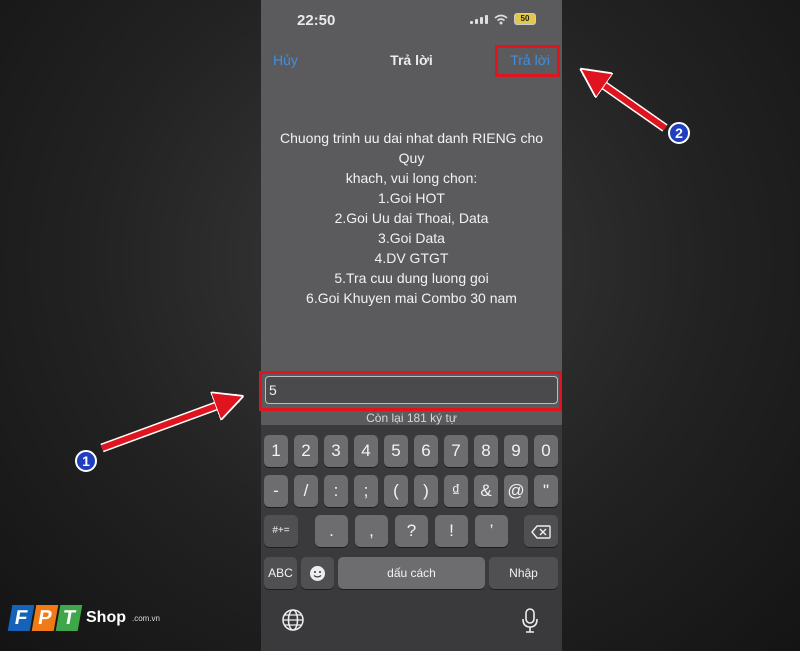 This screenshot has height=651, width=800. What do you see at coordinates (366, 451) in the screenshot?
I see `key-4: 4` at bounding box center [366, 451].